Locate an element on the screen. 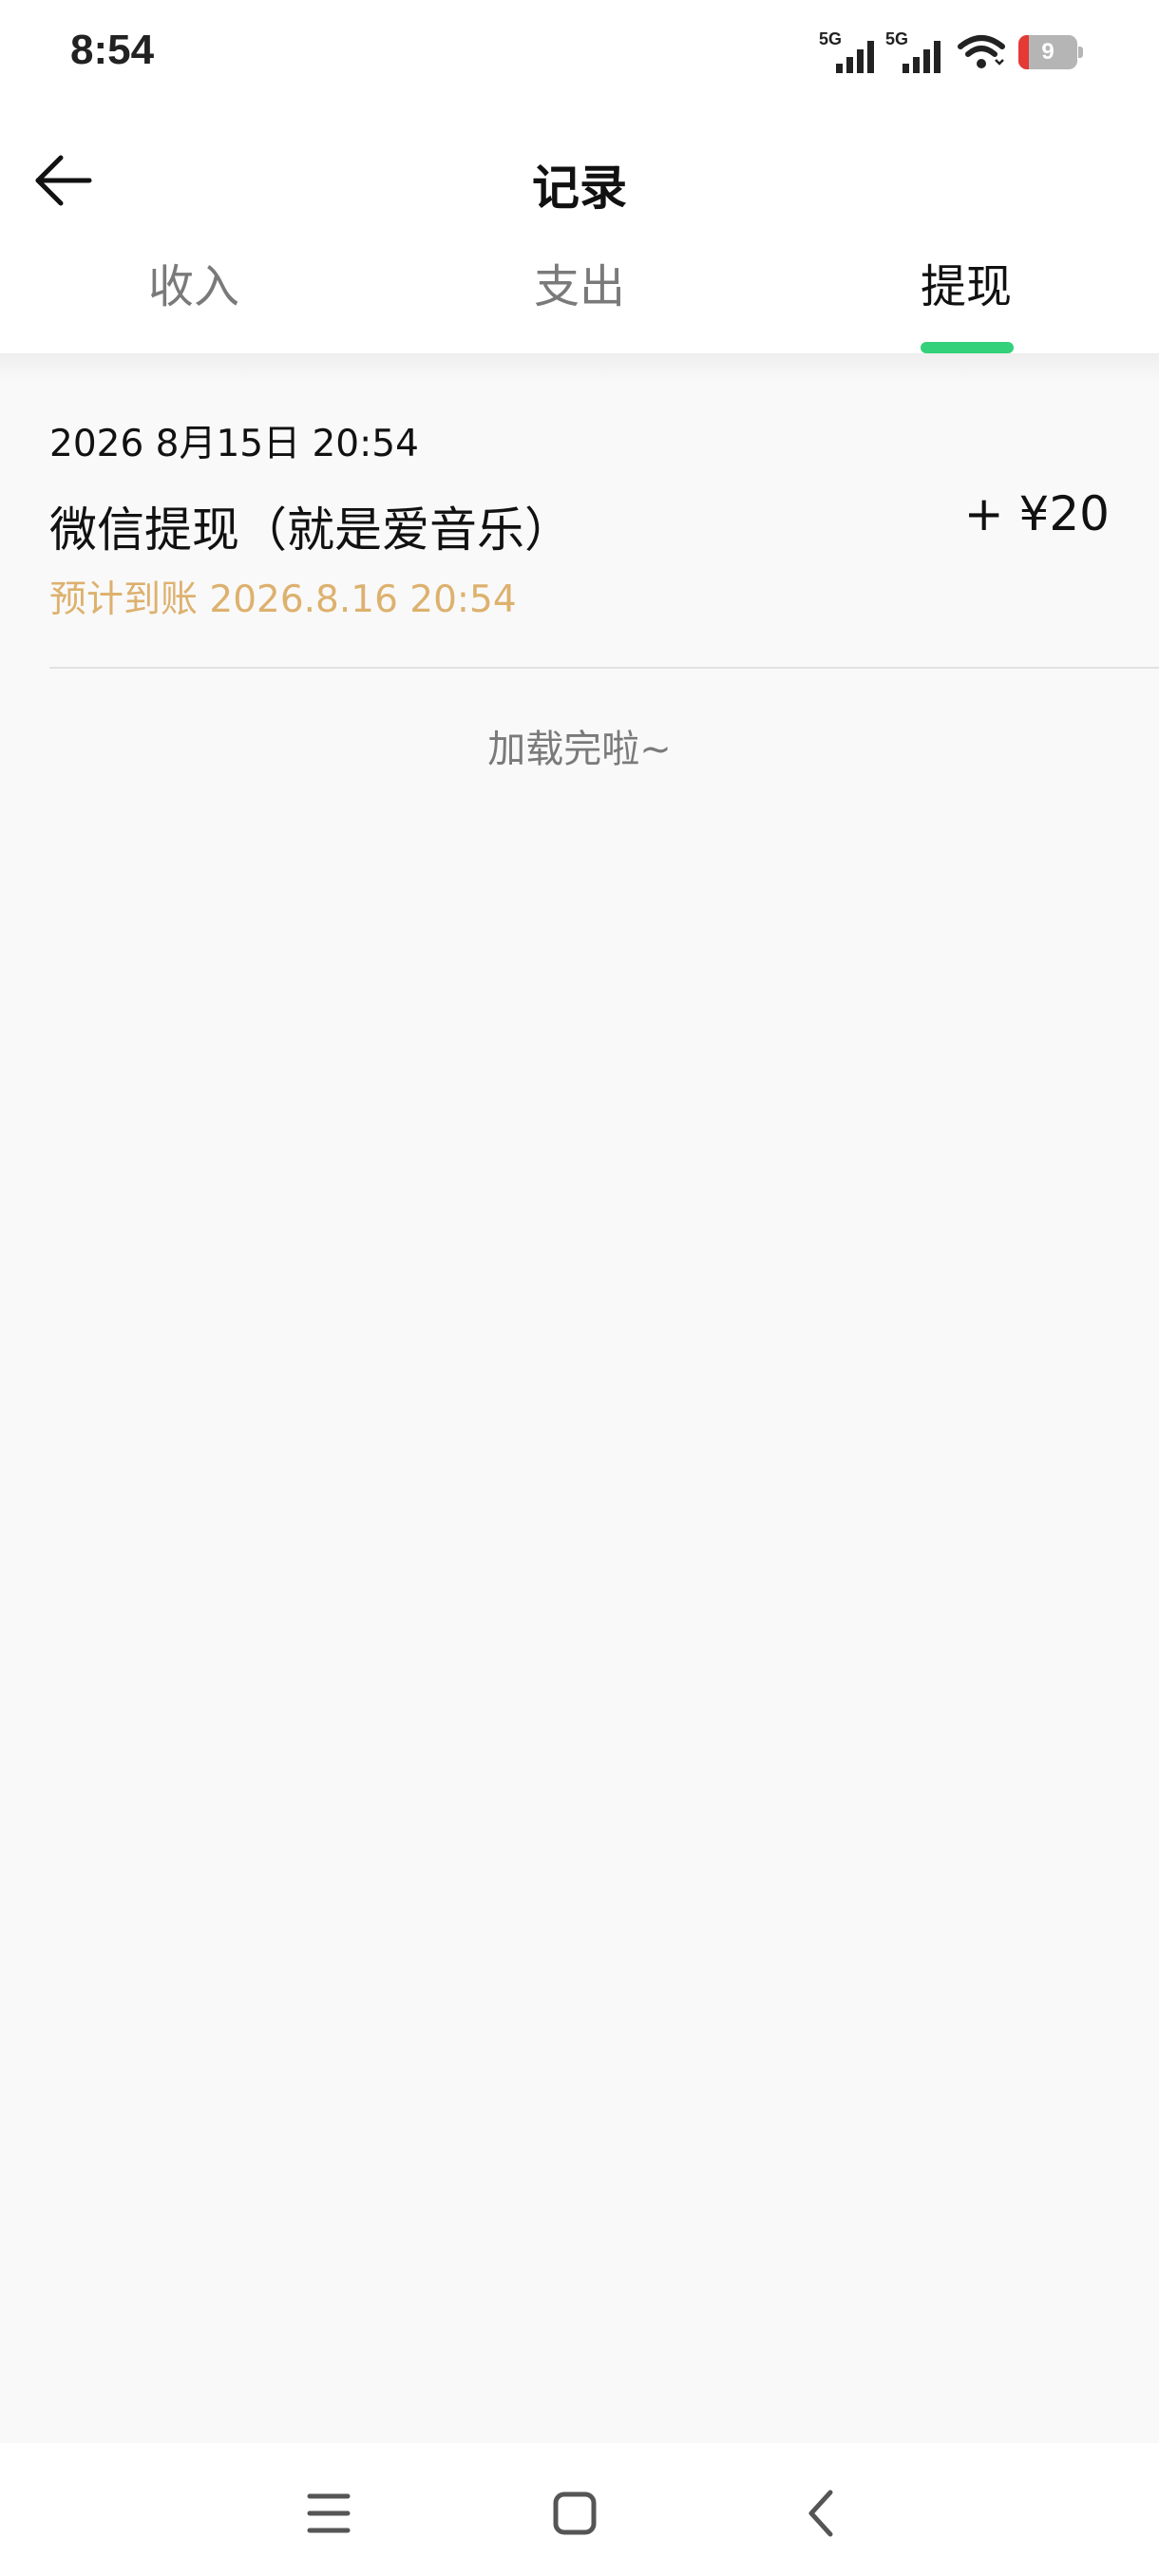  home-button is located at coordinates (575, 2513).